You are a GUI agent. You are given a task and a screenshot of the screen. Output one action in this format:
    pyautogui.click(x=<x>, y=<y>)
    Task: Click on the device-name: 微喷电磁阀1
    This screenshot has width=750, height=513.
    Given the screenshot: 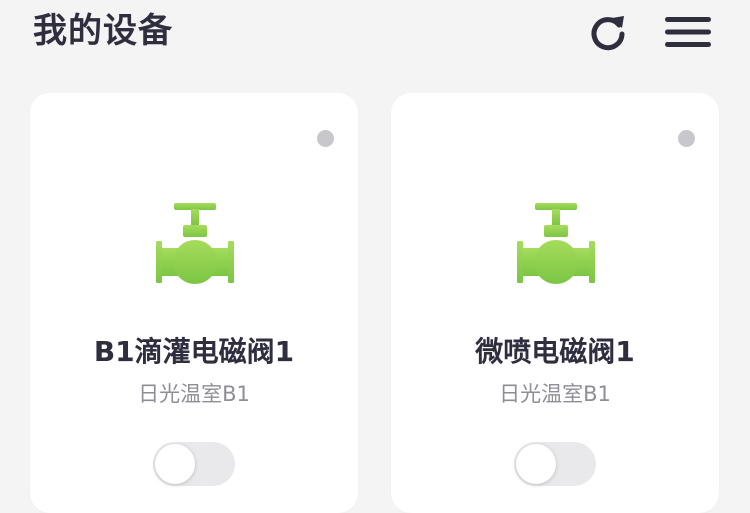 What is the action you would take?
    pyautogui.click(x=555, y=351)
    